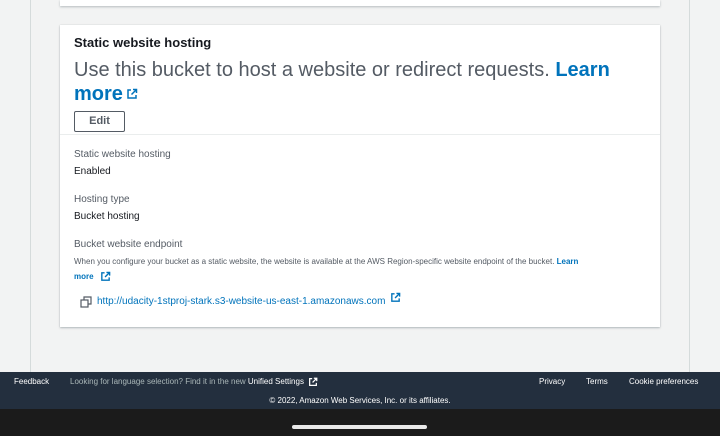 The image size is (720, 436). I want to click on unified-settings-link: Unified Settings, so click(276, 381).